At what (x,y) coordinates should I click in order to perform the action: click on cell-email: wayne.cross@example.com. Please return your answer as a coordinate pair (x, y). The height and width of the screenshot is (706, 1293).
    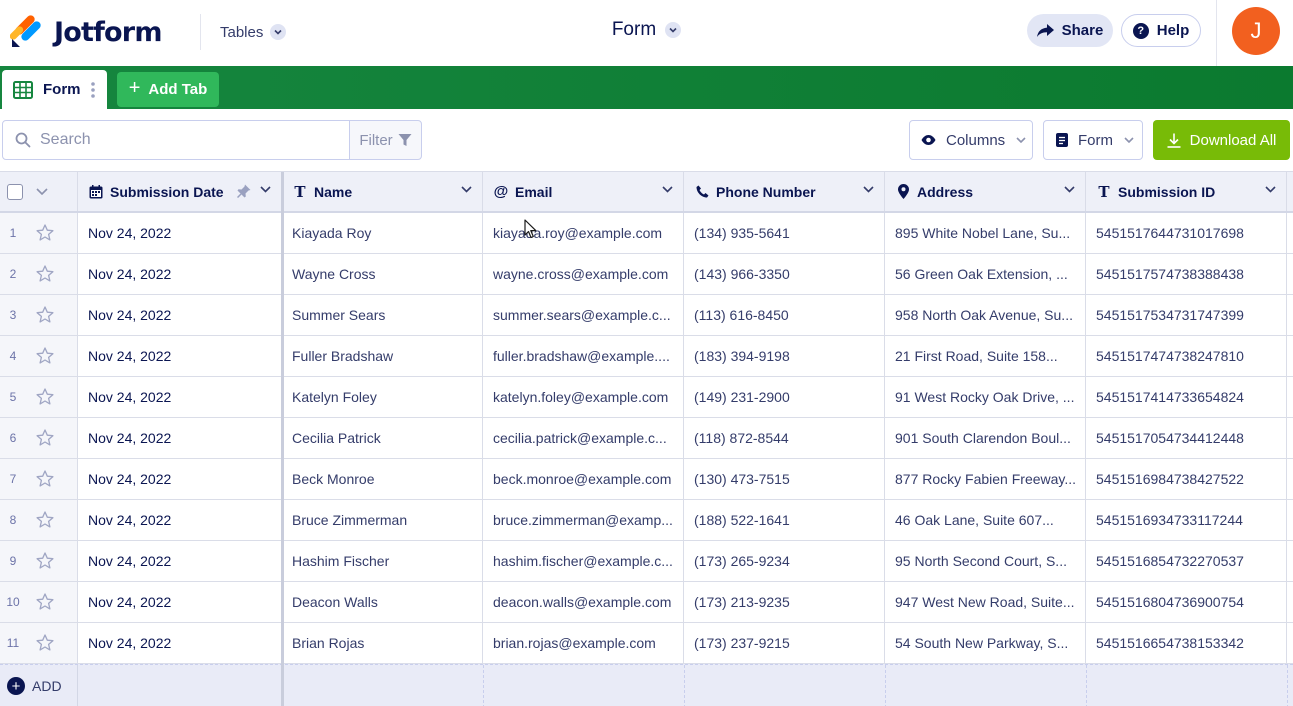
    Looking at the image, I should click on (583, 274).